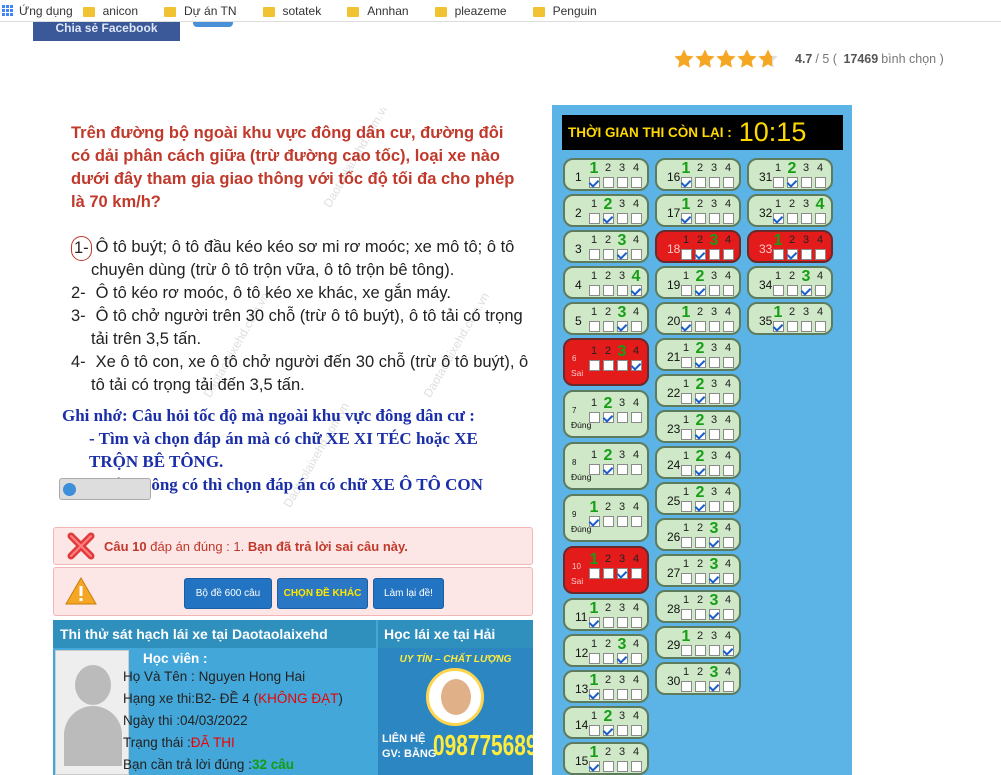  I want to click on question-cell-21: 21 1 2 3 4, so click(698, 354).